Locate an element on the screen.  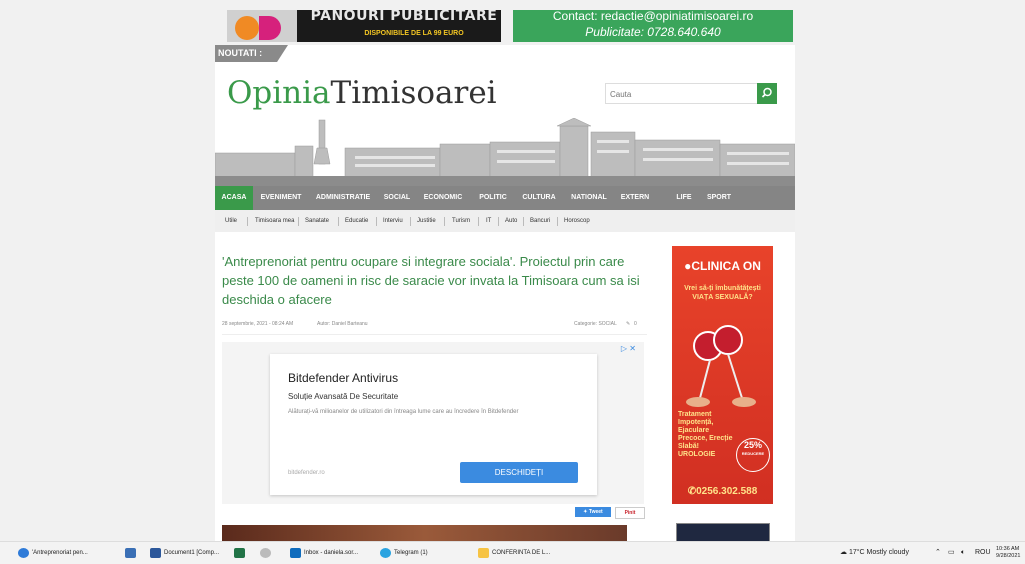
language-indicator: ROU is located at coordinates (983, 553).